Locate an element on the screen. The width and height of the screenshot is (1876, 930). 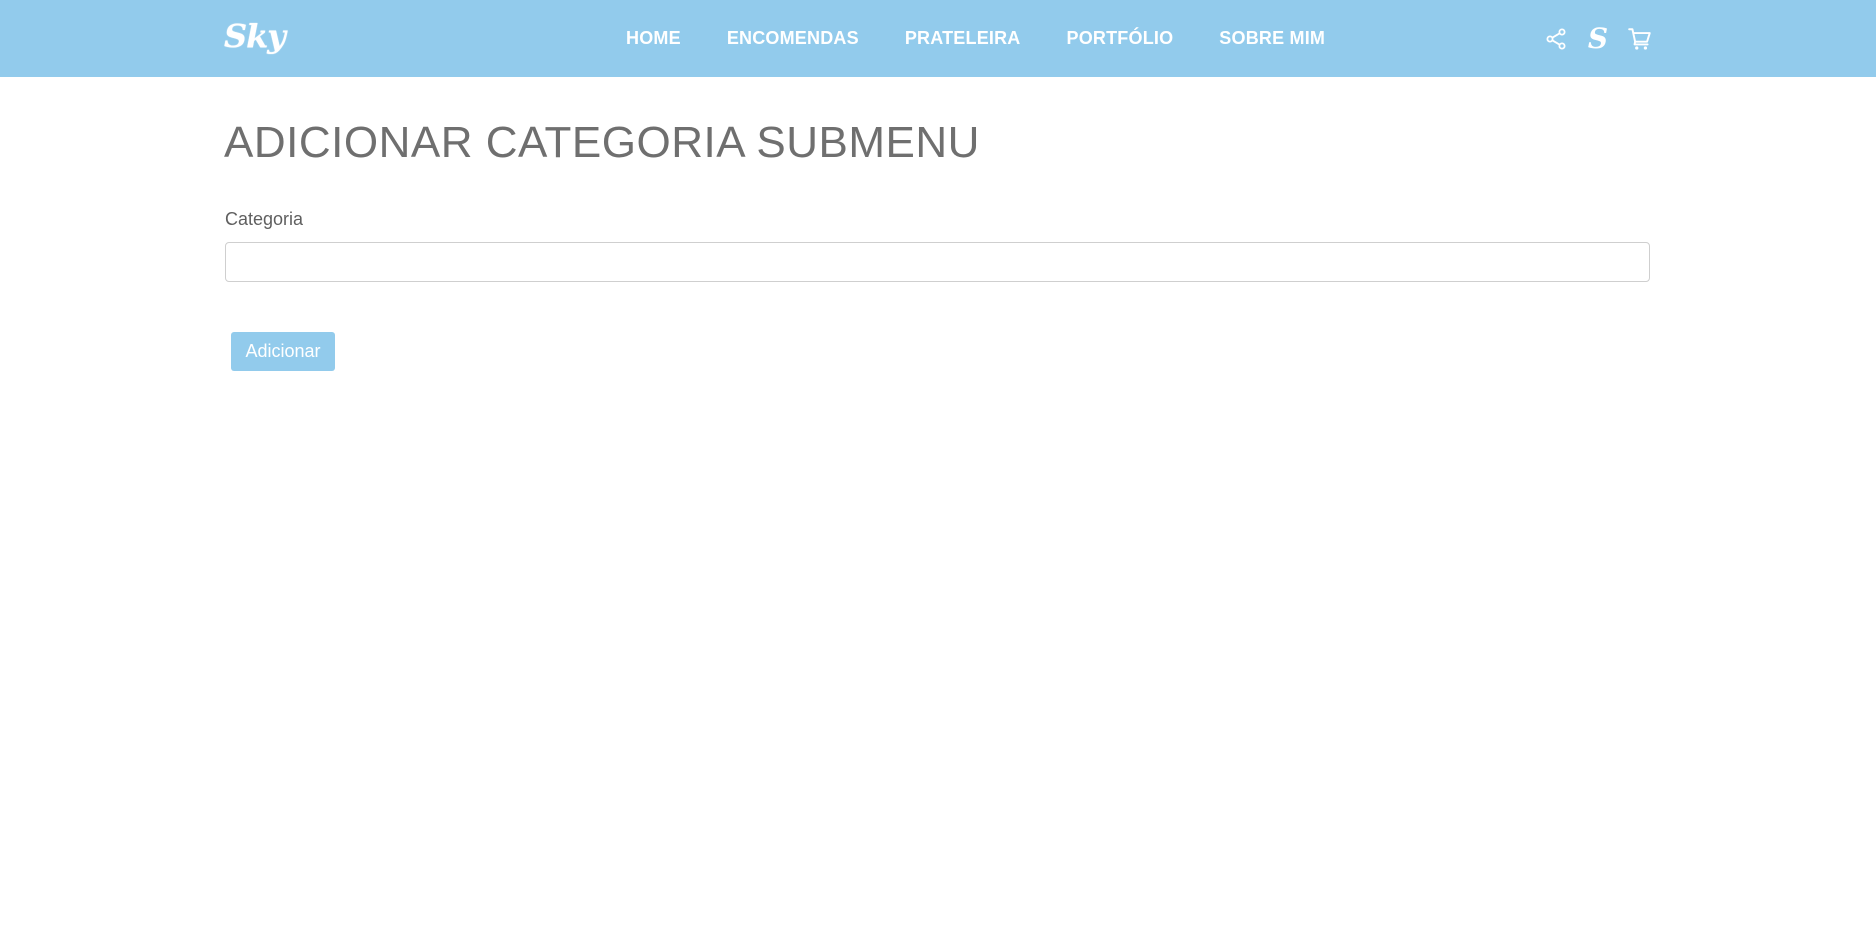
s-logo-glyph: S is located at coordinates (1598, 38).